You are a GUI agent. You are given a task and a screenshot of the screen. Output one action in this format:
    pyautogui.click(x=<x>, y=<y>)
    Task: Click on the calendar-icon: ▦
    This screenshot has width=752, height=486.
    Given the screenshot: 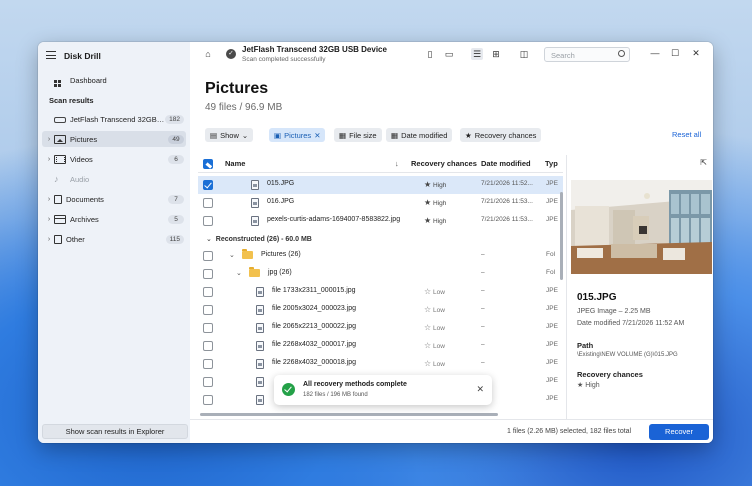 What is the action you would take?
    pyautogui.click(x=395, y=135)
    